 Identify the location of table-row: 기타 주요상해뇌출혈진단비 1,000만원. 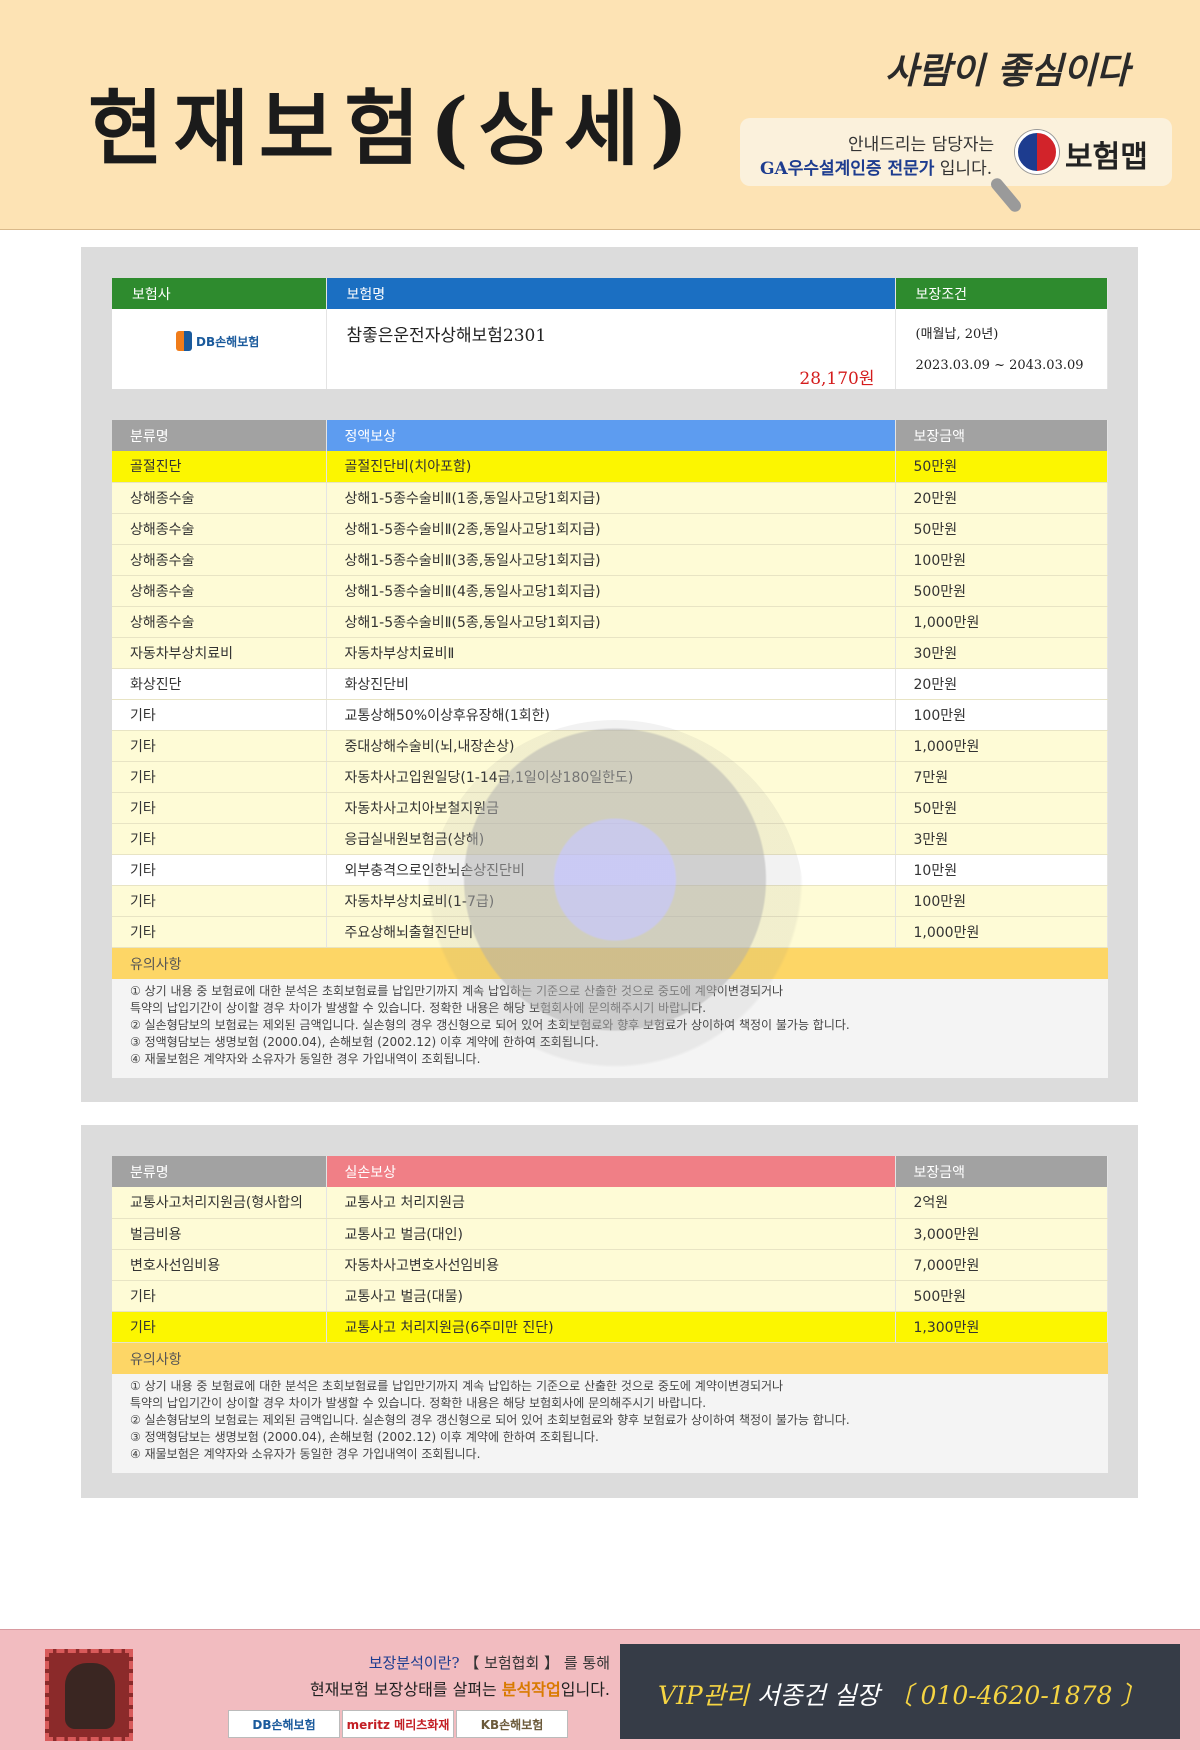
(610, 932).